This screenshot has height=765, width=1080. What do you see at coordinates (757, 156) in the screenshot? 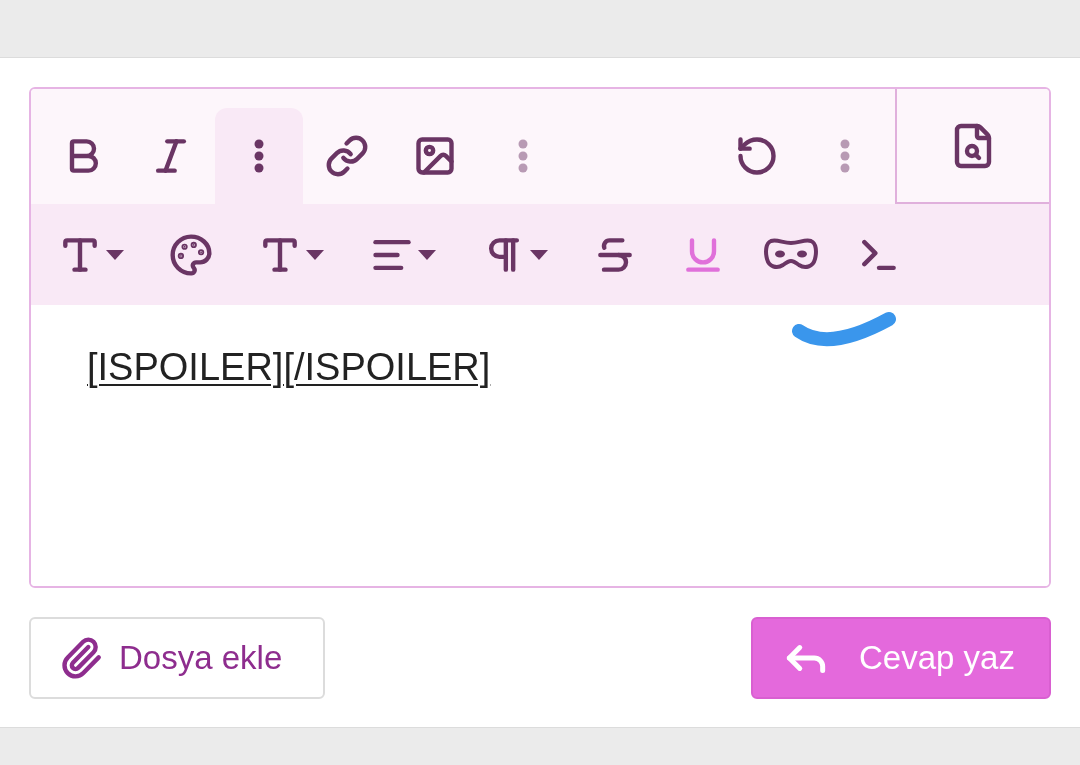
I see `undo-icon` at bounding box center [757, 156].